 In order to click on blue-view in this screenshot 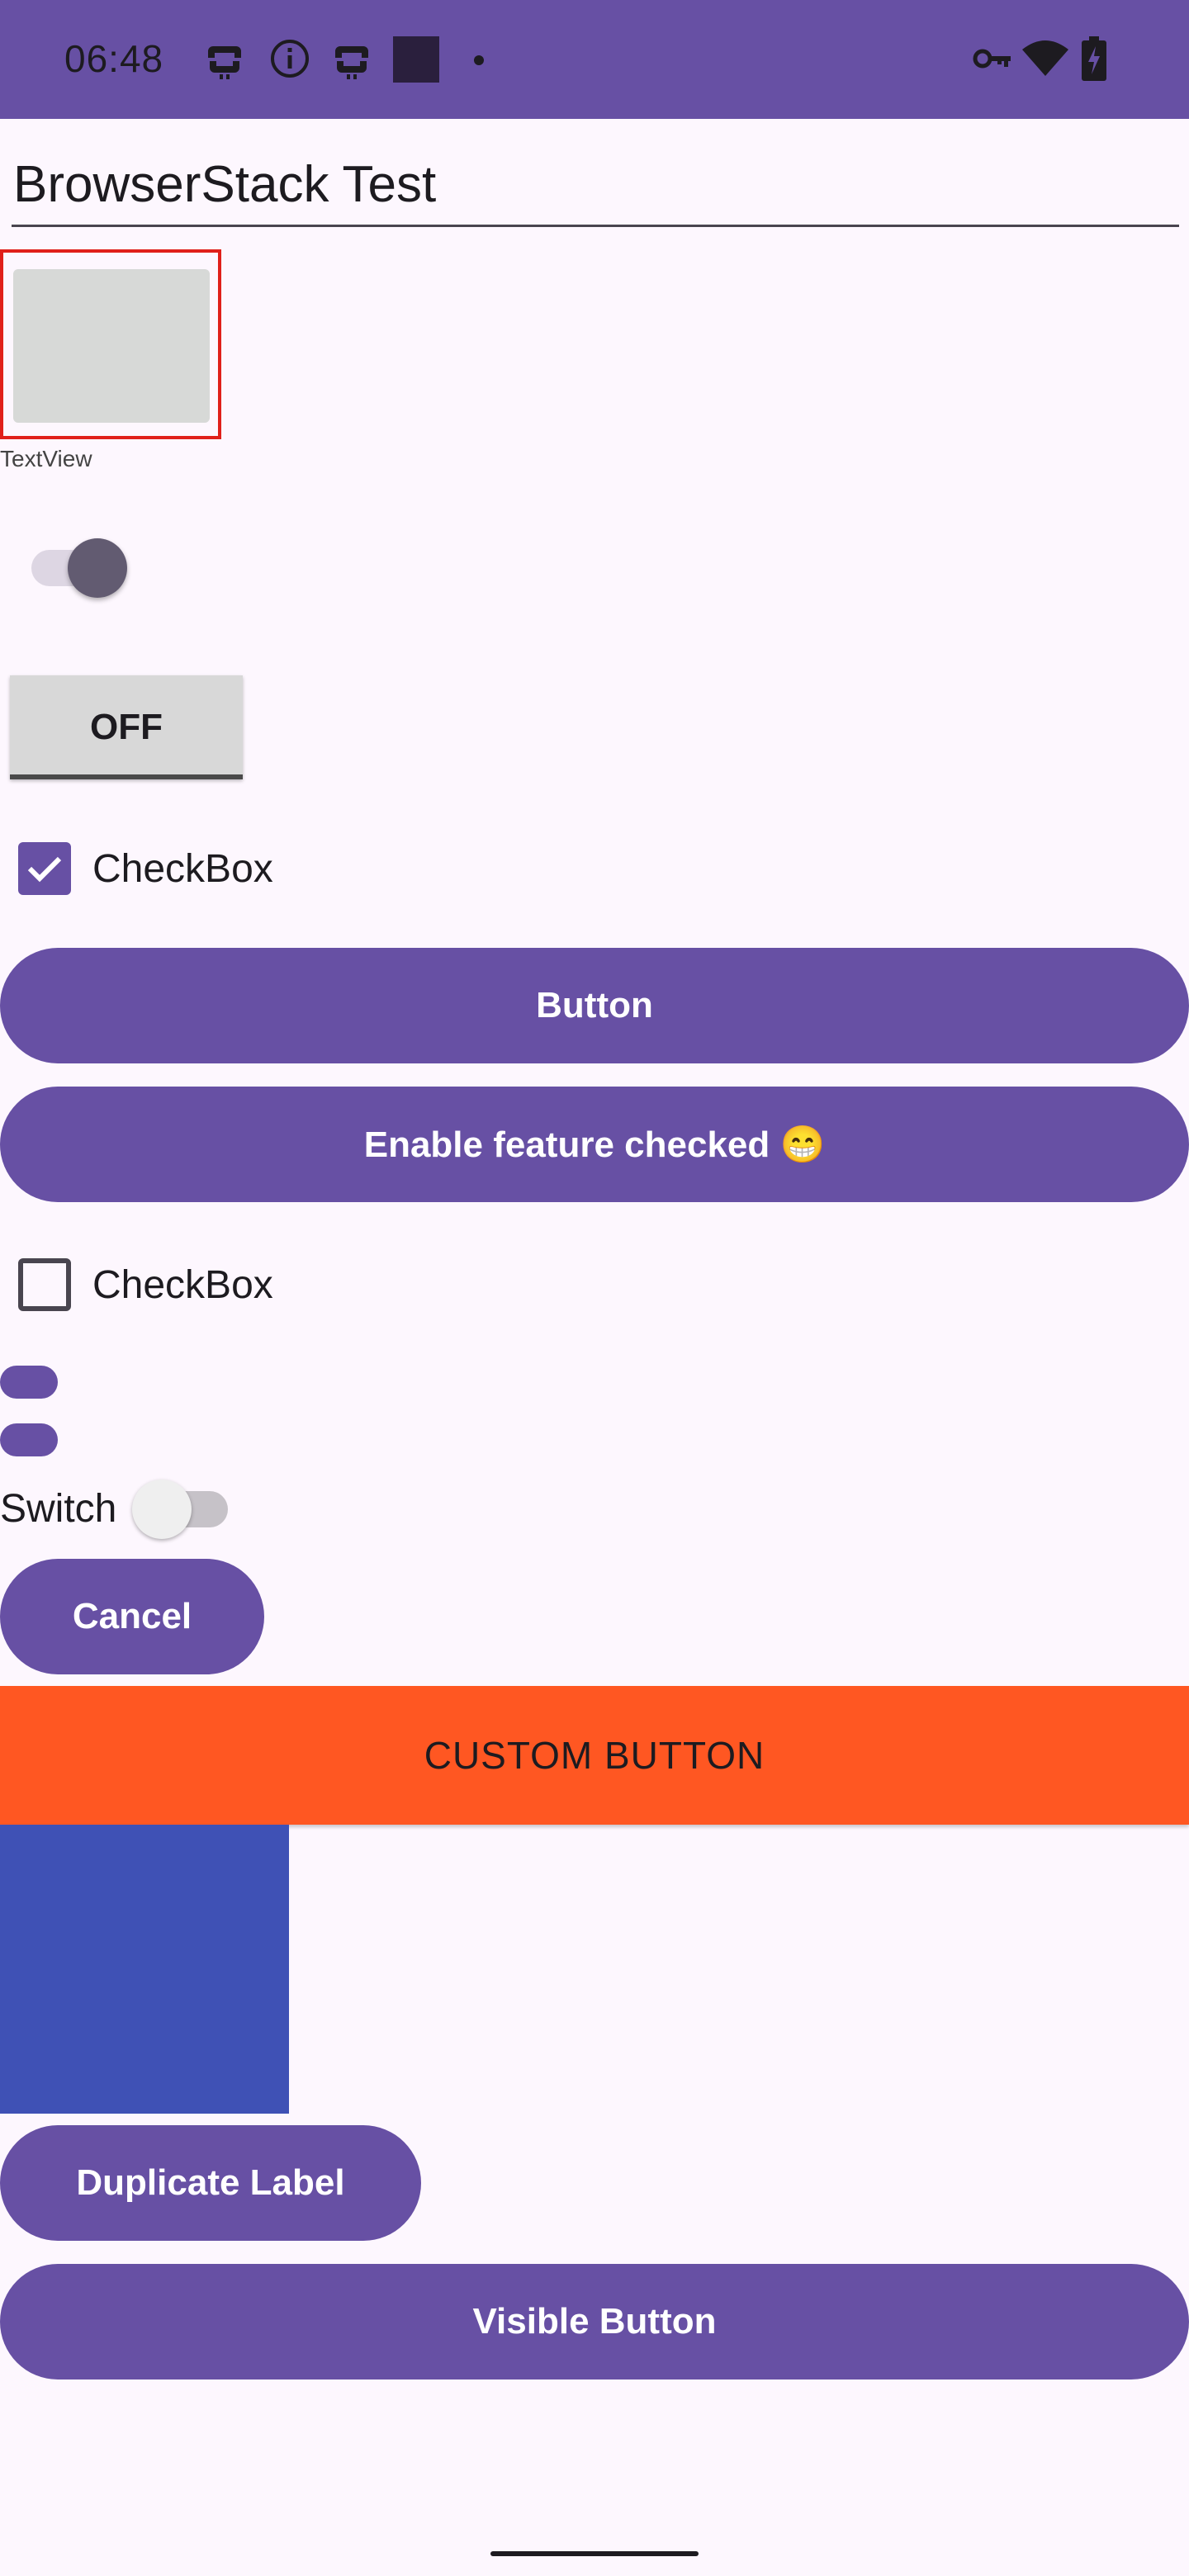, I will do `click(144, 1969)`.